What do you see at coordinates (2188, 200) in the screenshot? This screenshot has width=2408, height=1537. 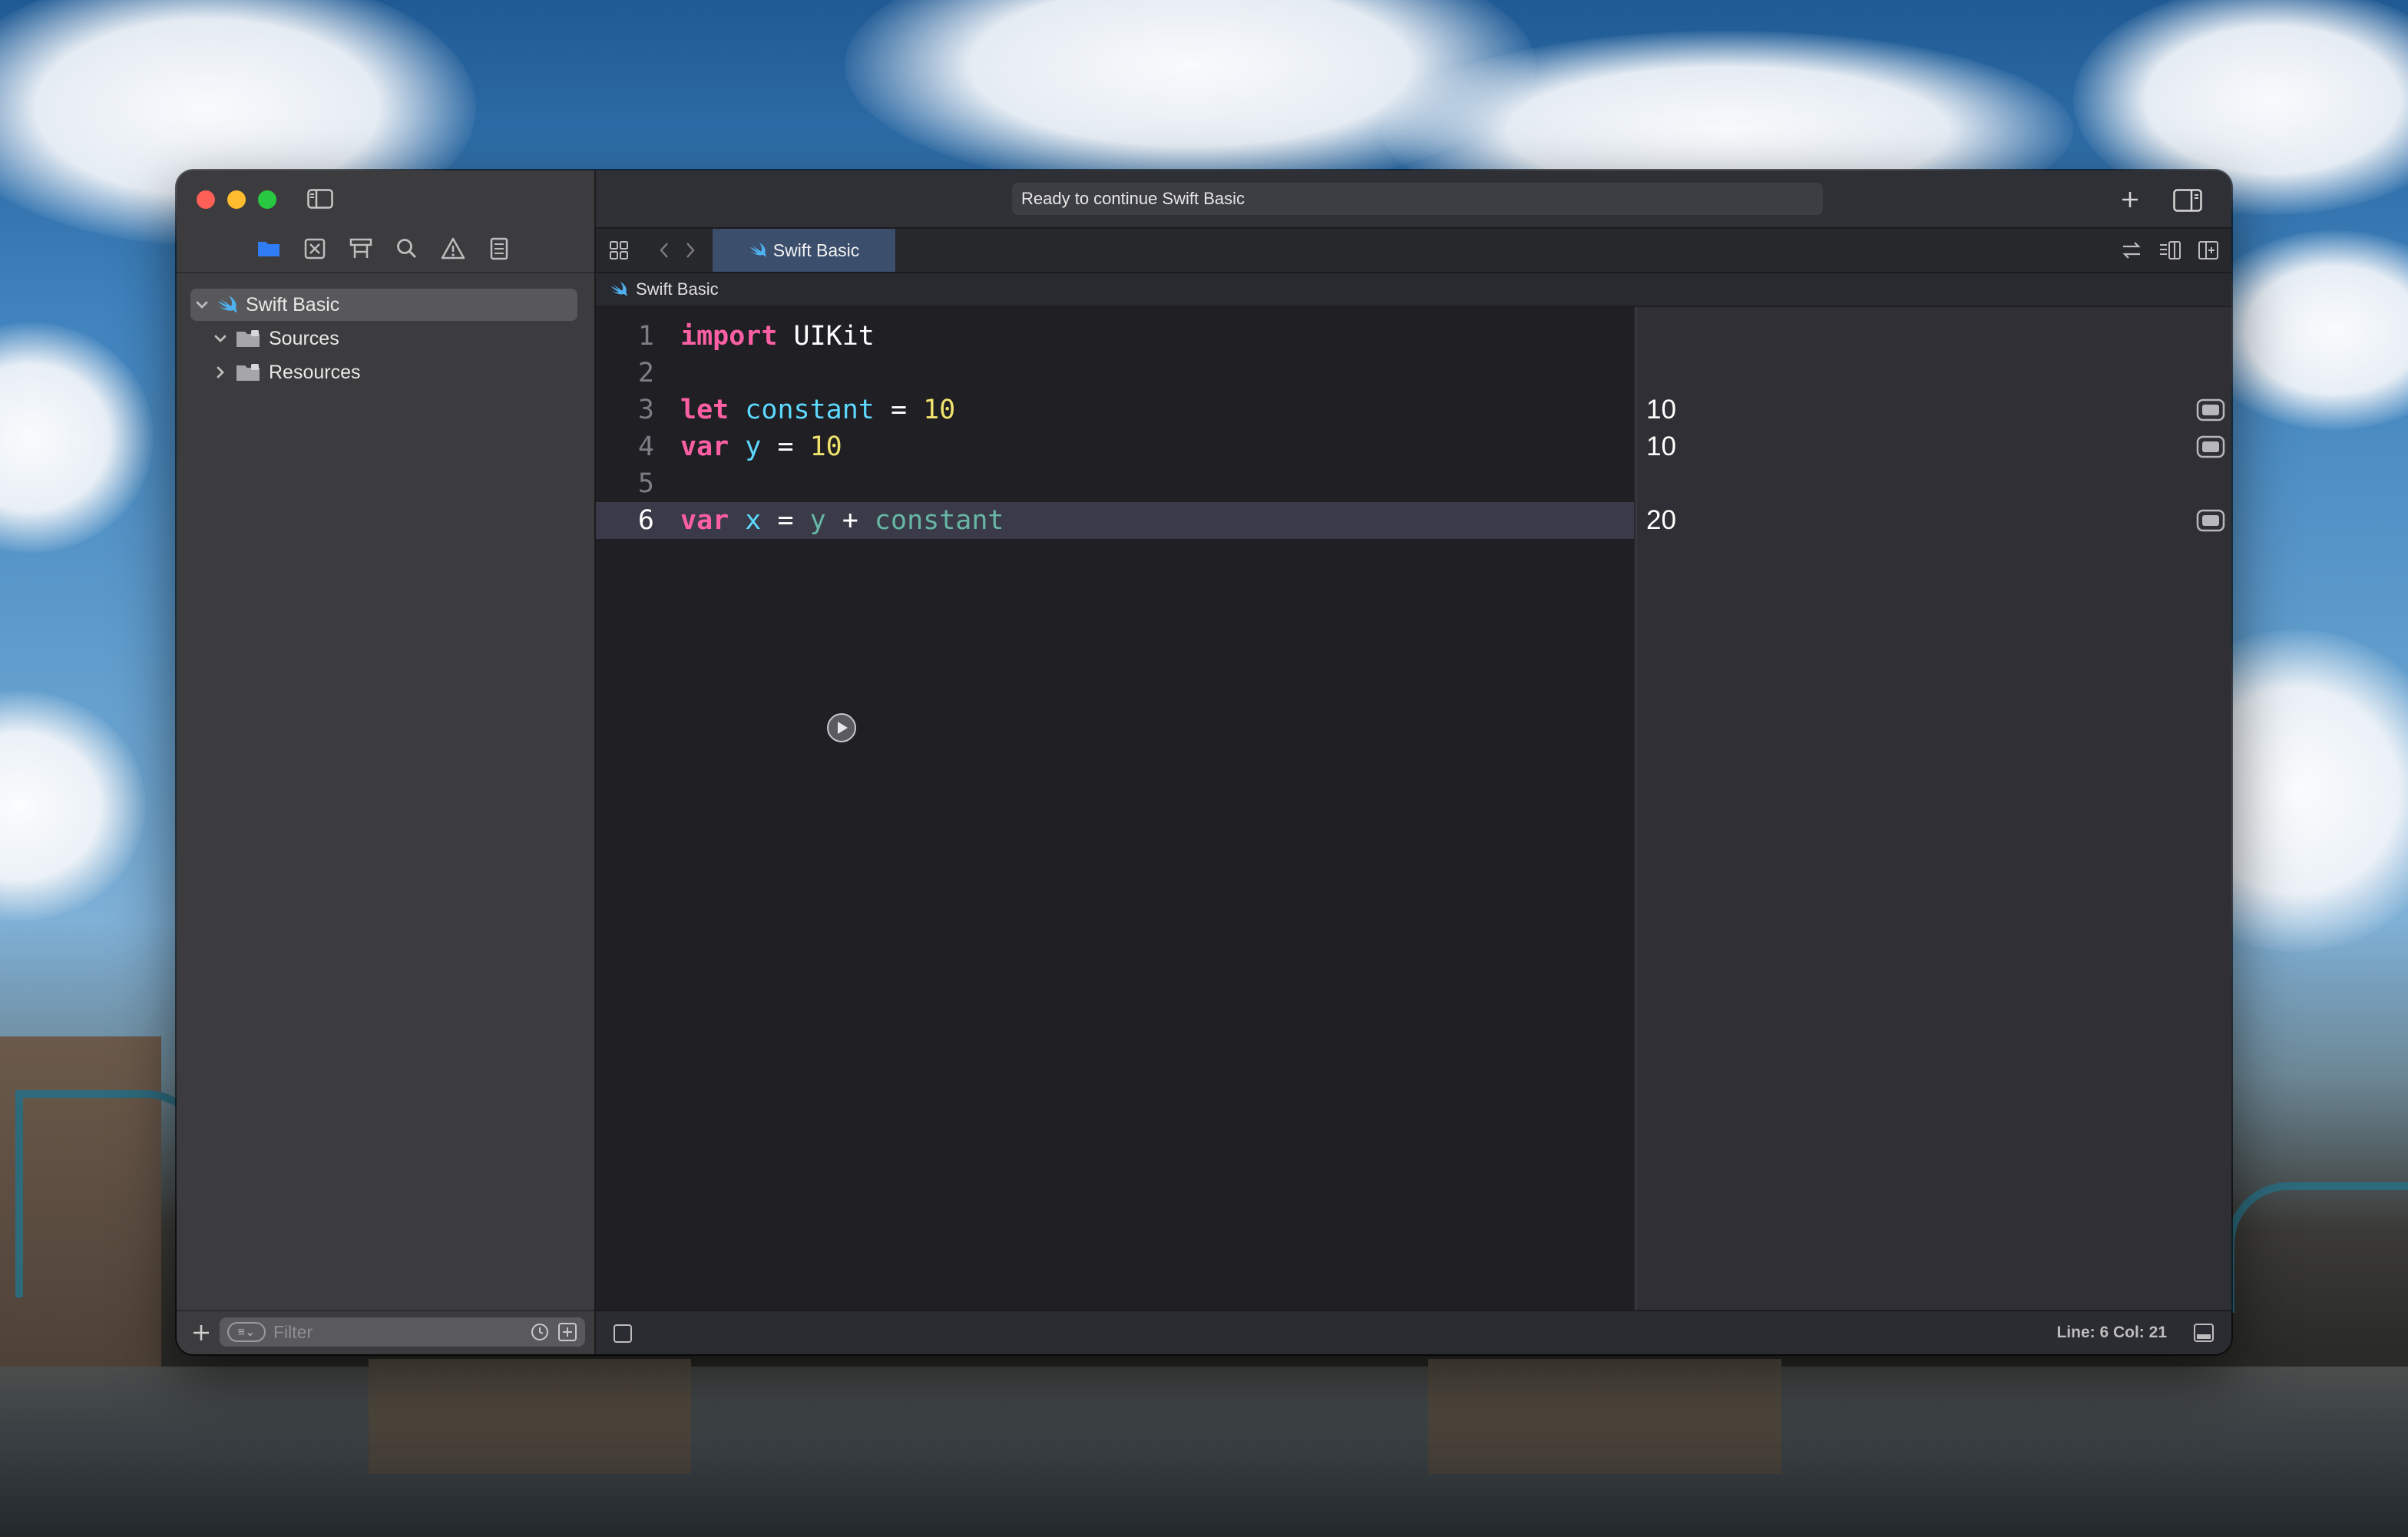 I see `inspector-toggle-icon` at bounding box center [2188, 200].